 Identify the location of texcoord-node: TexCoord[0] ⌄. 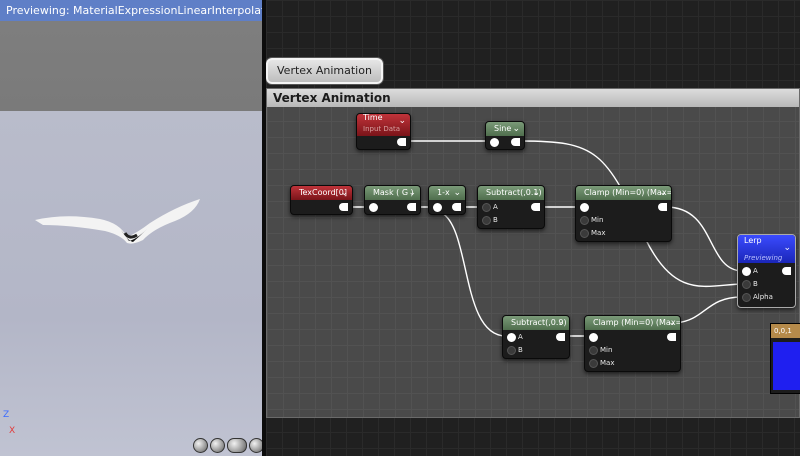
(321, 200).